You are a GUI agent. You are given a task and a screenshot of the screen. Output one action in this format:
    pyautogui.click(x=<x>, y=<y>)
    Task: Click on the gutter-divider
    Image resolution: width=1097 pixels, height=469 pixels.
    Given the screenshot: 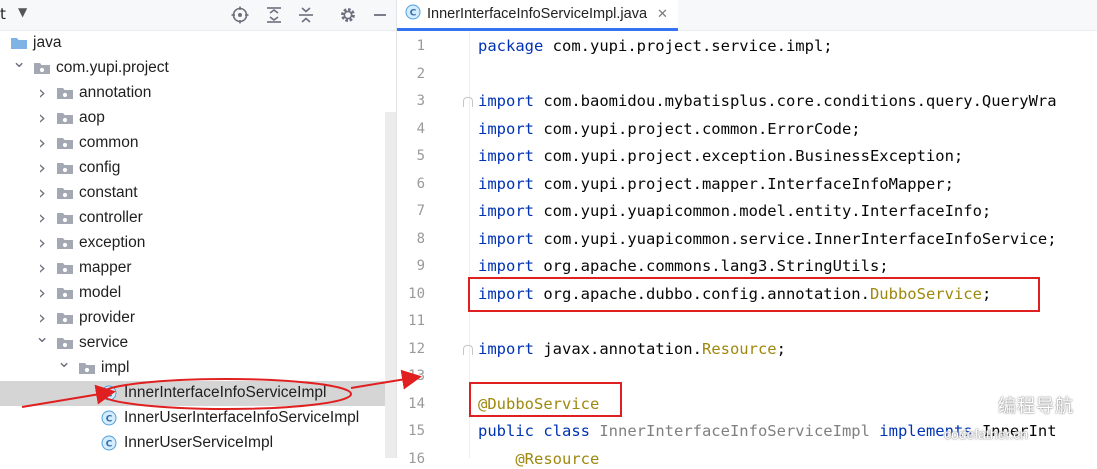 What is the action you would take?
    pyautogui.click(x=469, y=244)
    